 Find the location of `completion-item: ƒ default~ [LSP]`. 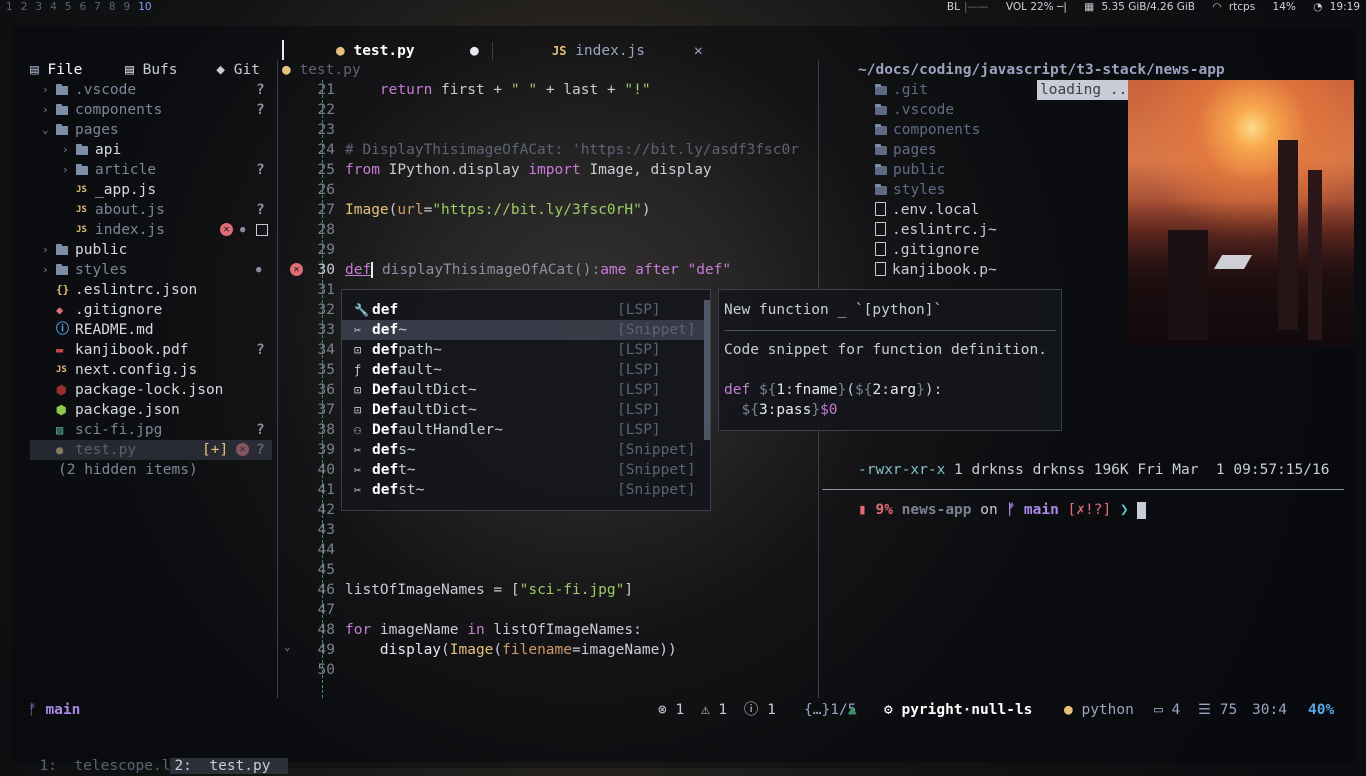

completion-item: ƒ default~ [LSP] is located at coordinates (524, 370).